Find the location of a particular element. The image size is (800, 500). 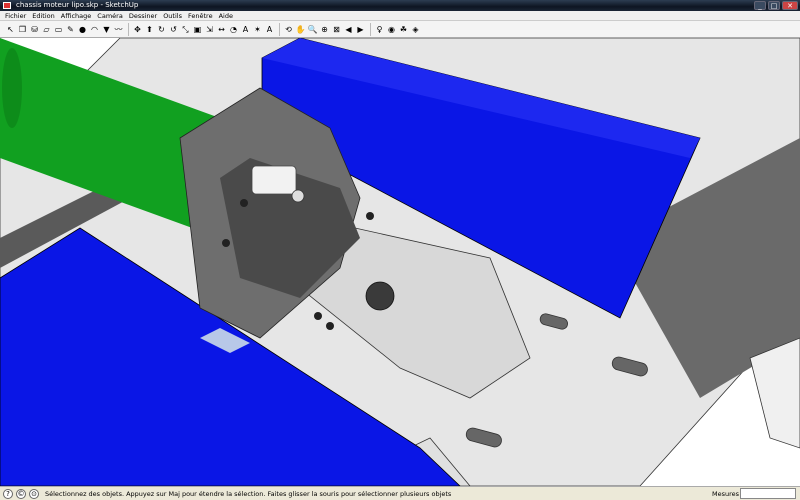

help-icon: ? is located at coordinates (8, 493).